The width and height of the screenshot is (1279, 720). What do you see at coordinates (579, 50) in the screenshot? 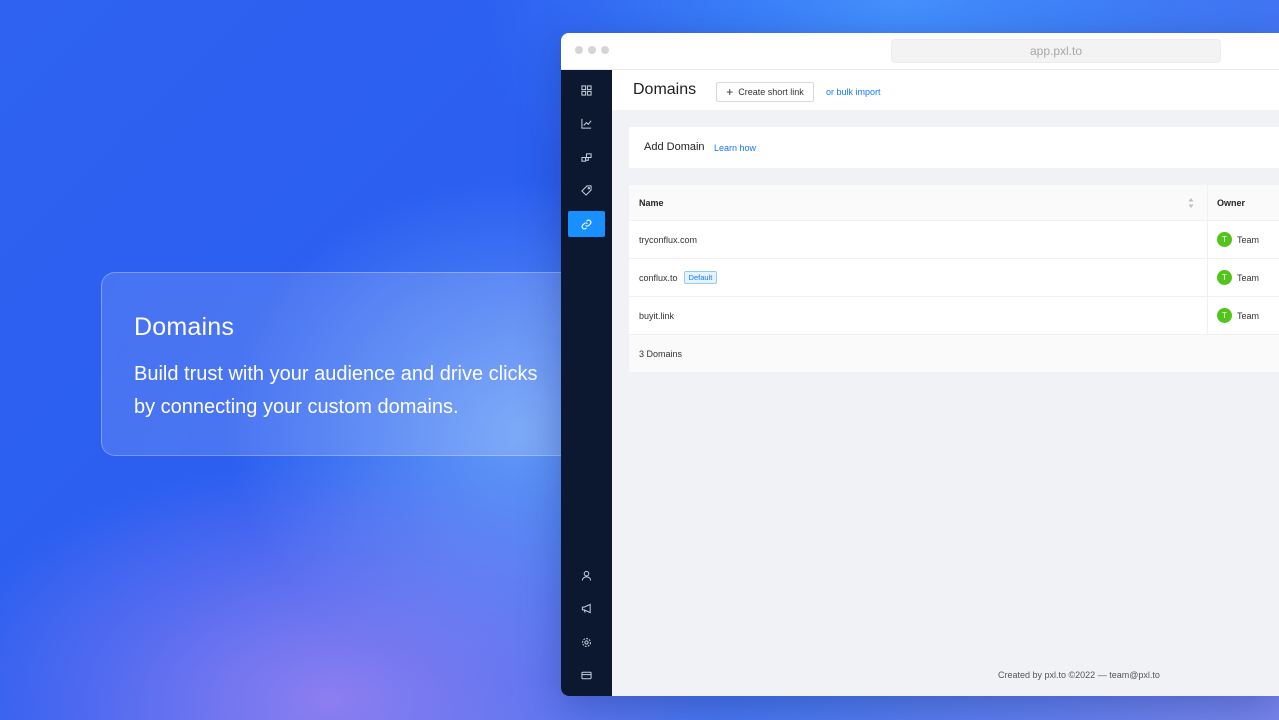
I see `window-dot-close` at bounding box center [579, 50].